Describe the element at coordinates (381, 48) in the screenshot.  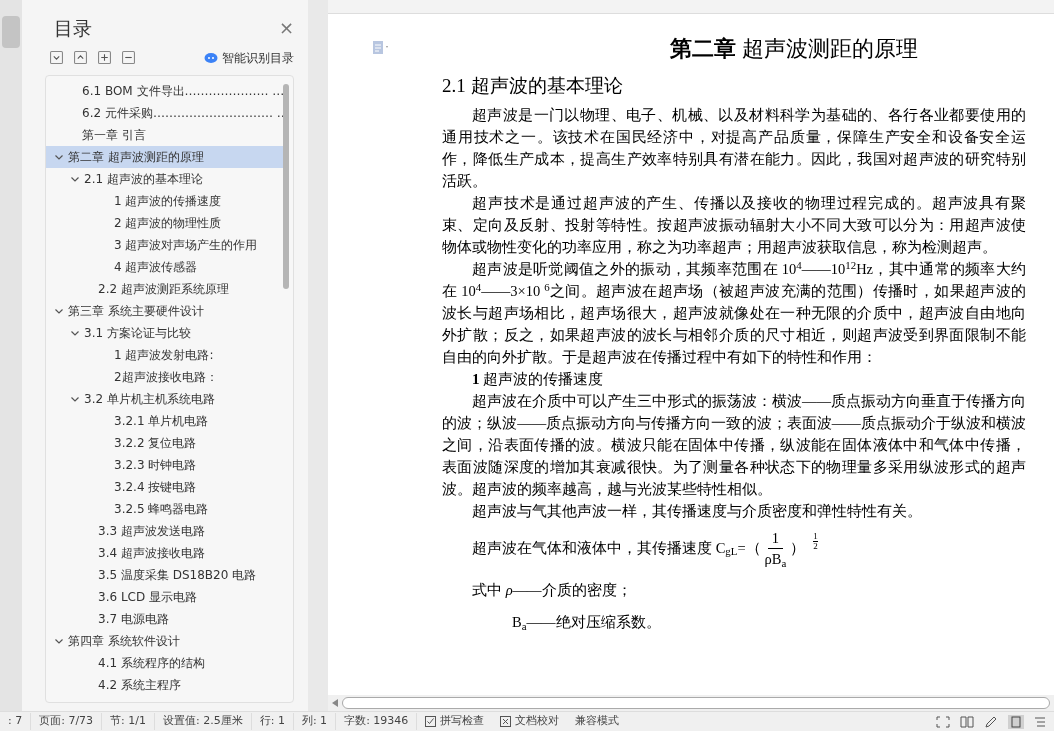
I see `document-icon` at that location.